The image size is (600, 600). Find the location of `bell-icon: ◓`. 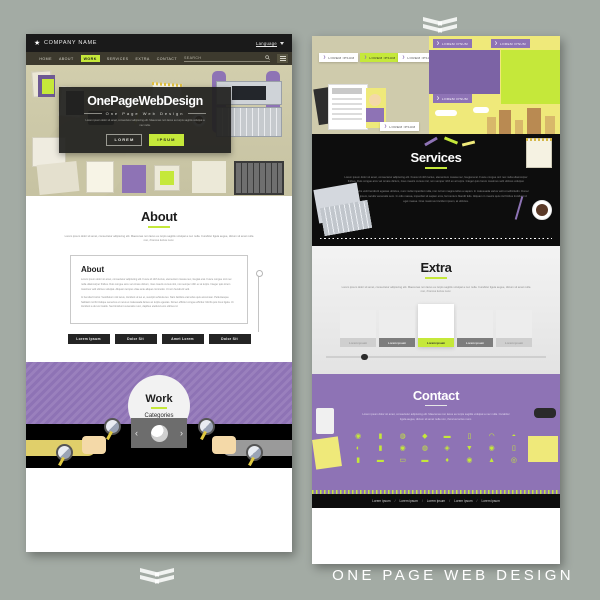

bell-icon: ◓ is located at coordinates (514, 436).